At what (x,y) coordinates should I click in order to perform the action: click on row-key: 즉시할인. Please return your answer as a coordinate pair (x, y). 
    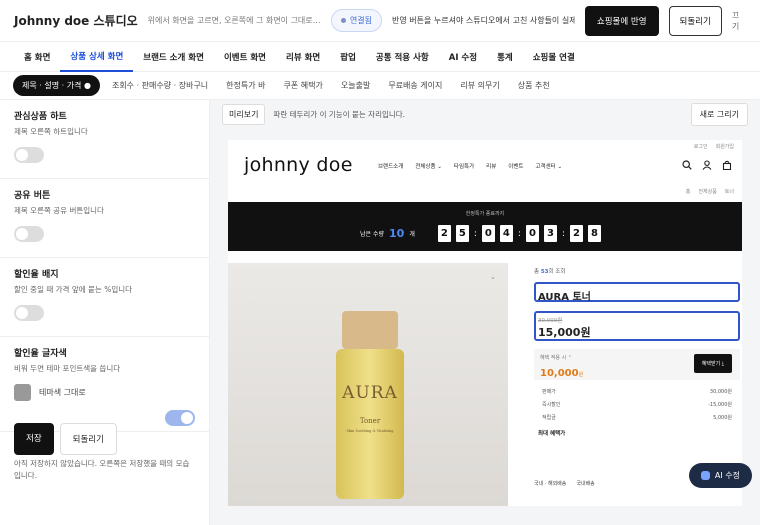
    Looking at the image, I should click on (551, 405).